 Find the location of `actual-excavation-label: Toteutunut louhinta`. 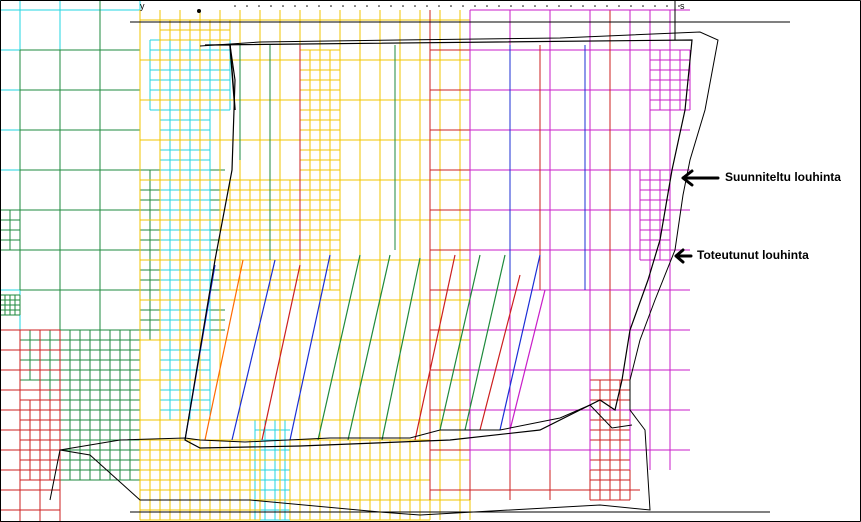

actual-excavation-label: Toteutunut louhinta is located at coordinates (753, 255).